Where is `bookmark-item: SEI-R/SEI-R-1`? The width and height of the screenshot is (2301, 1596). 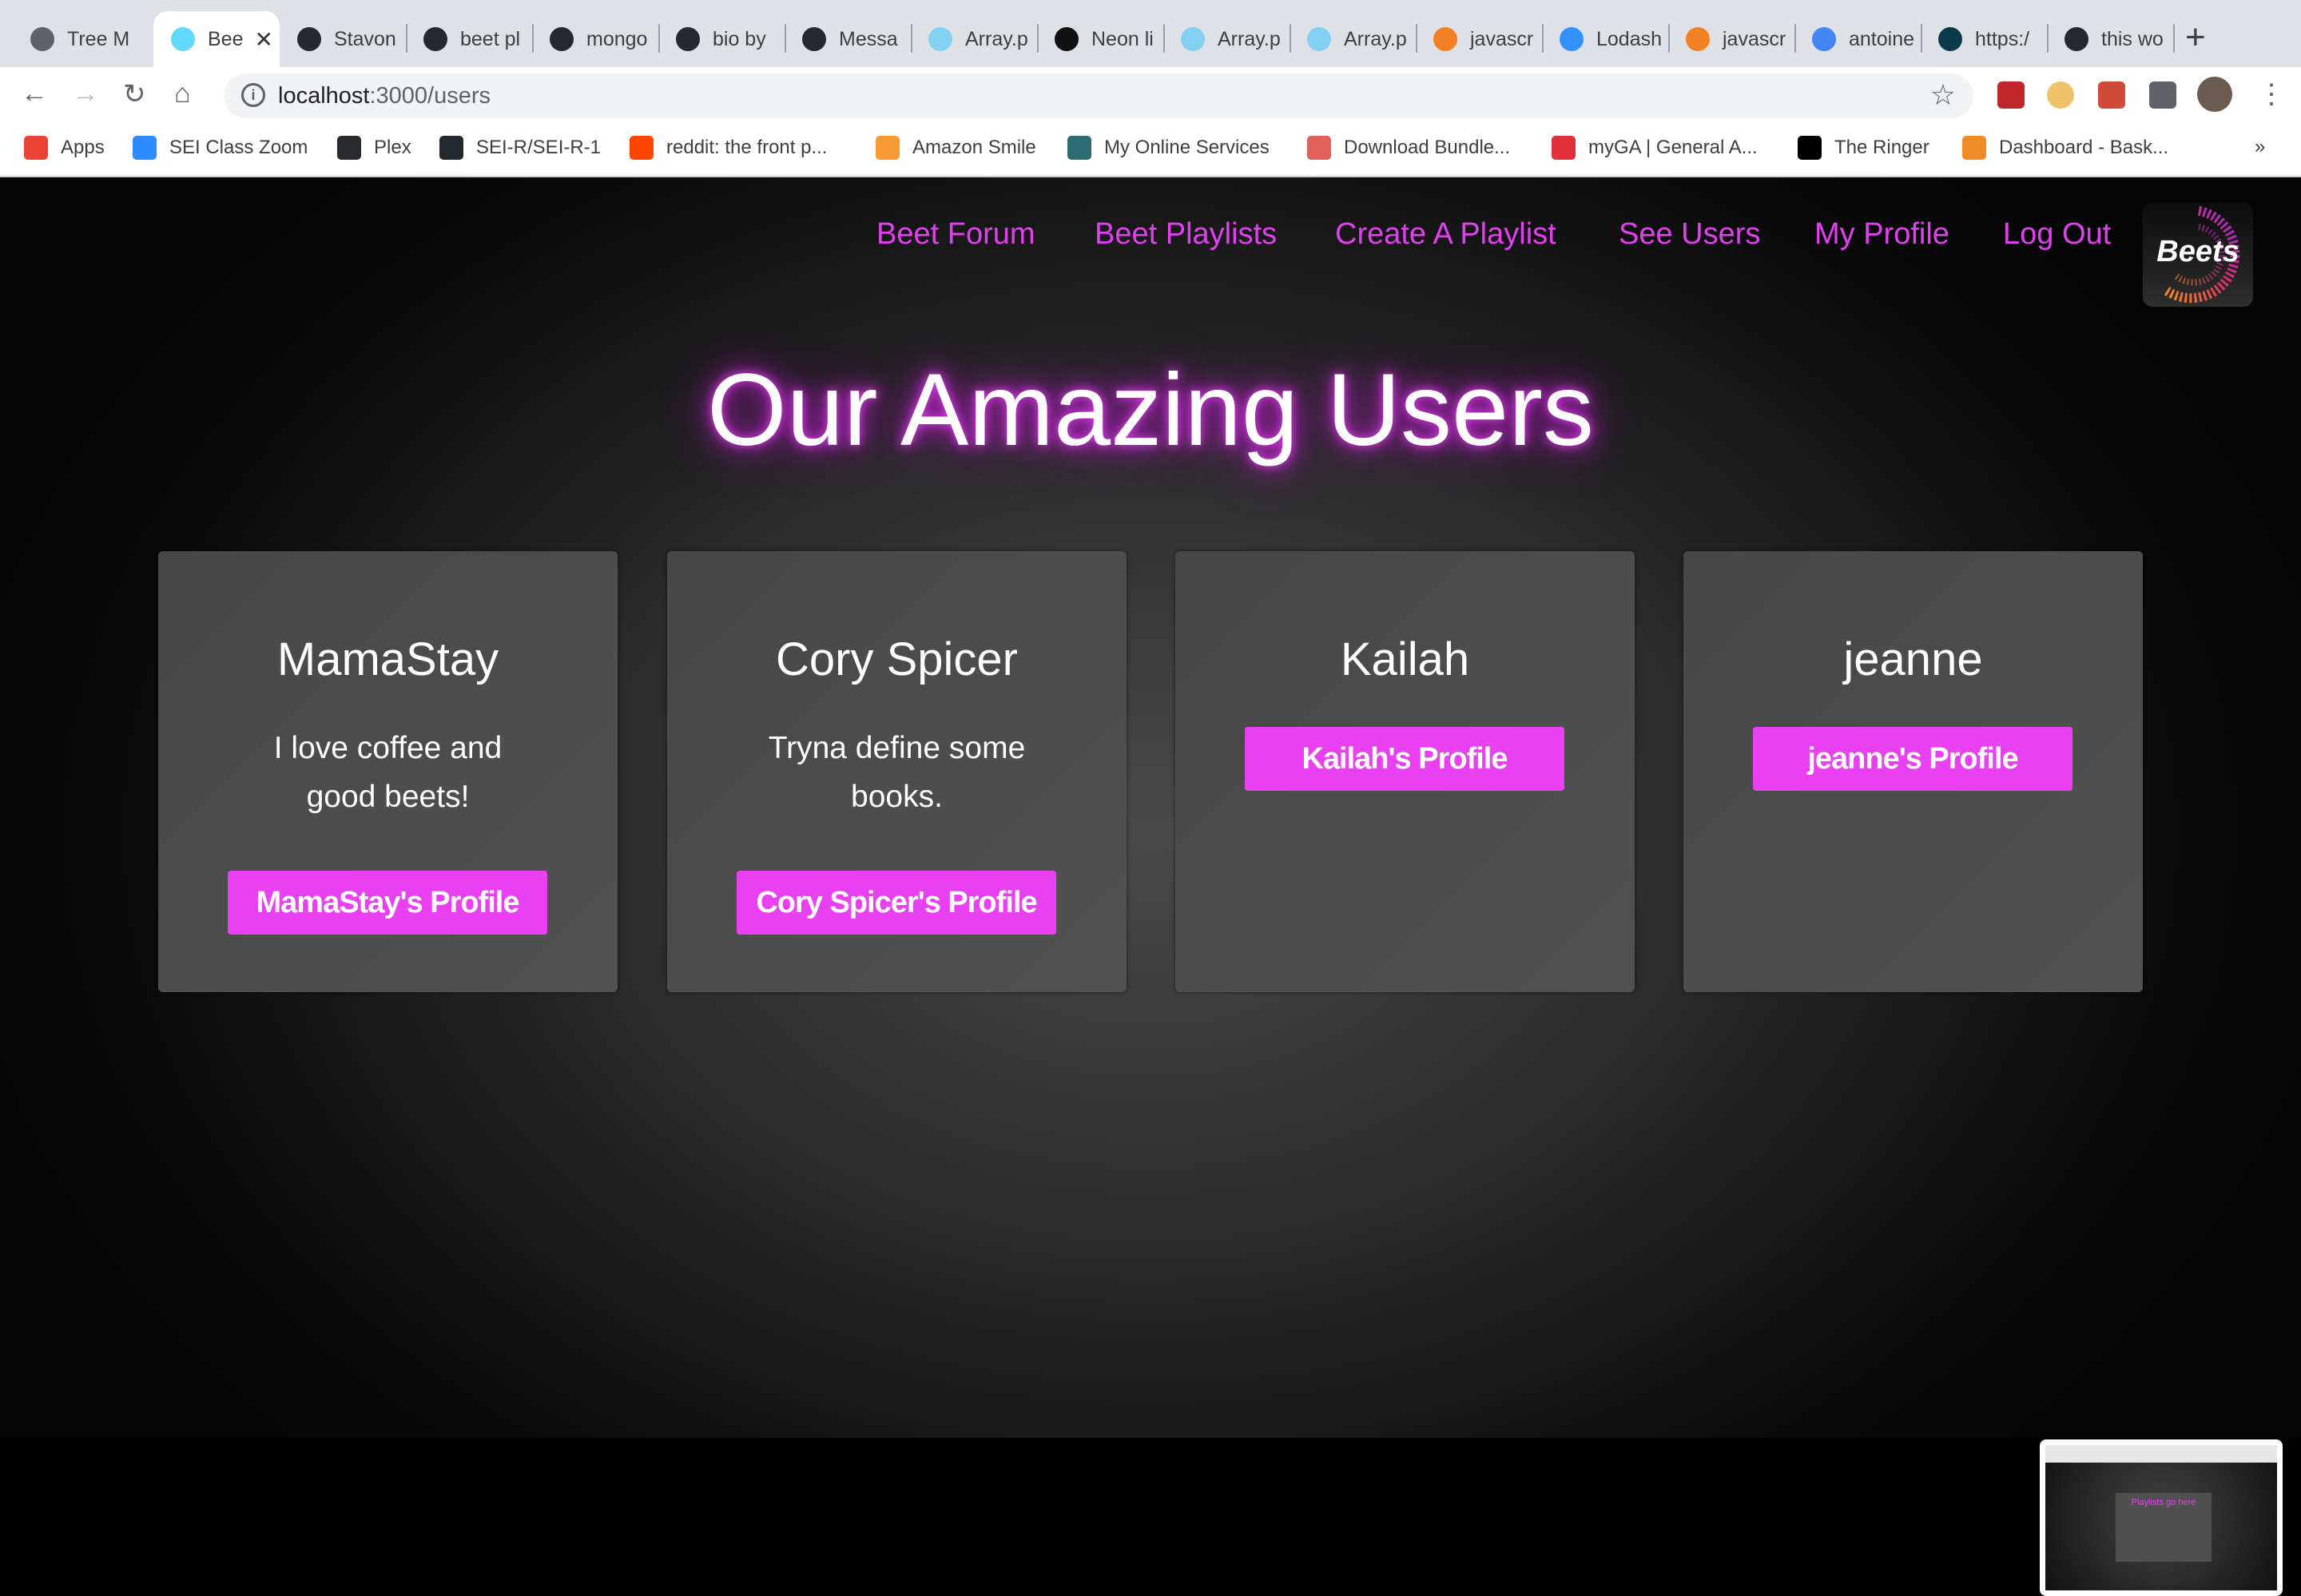
bookmark-item: SEI-R/SEI-R-1 is located at coordinates (520, 148).